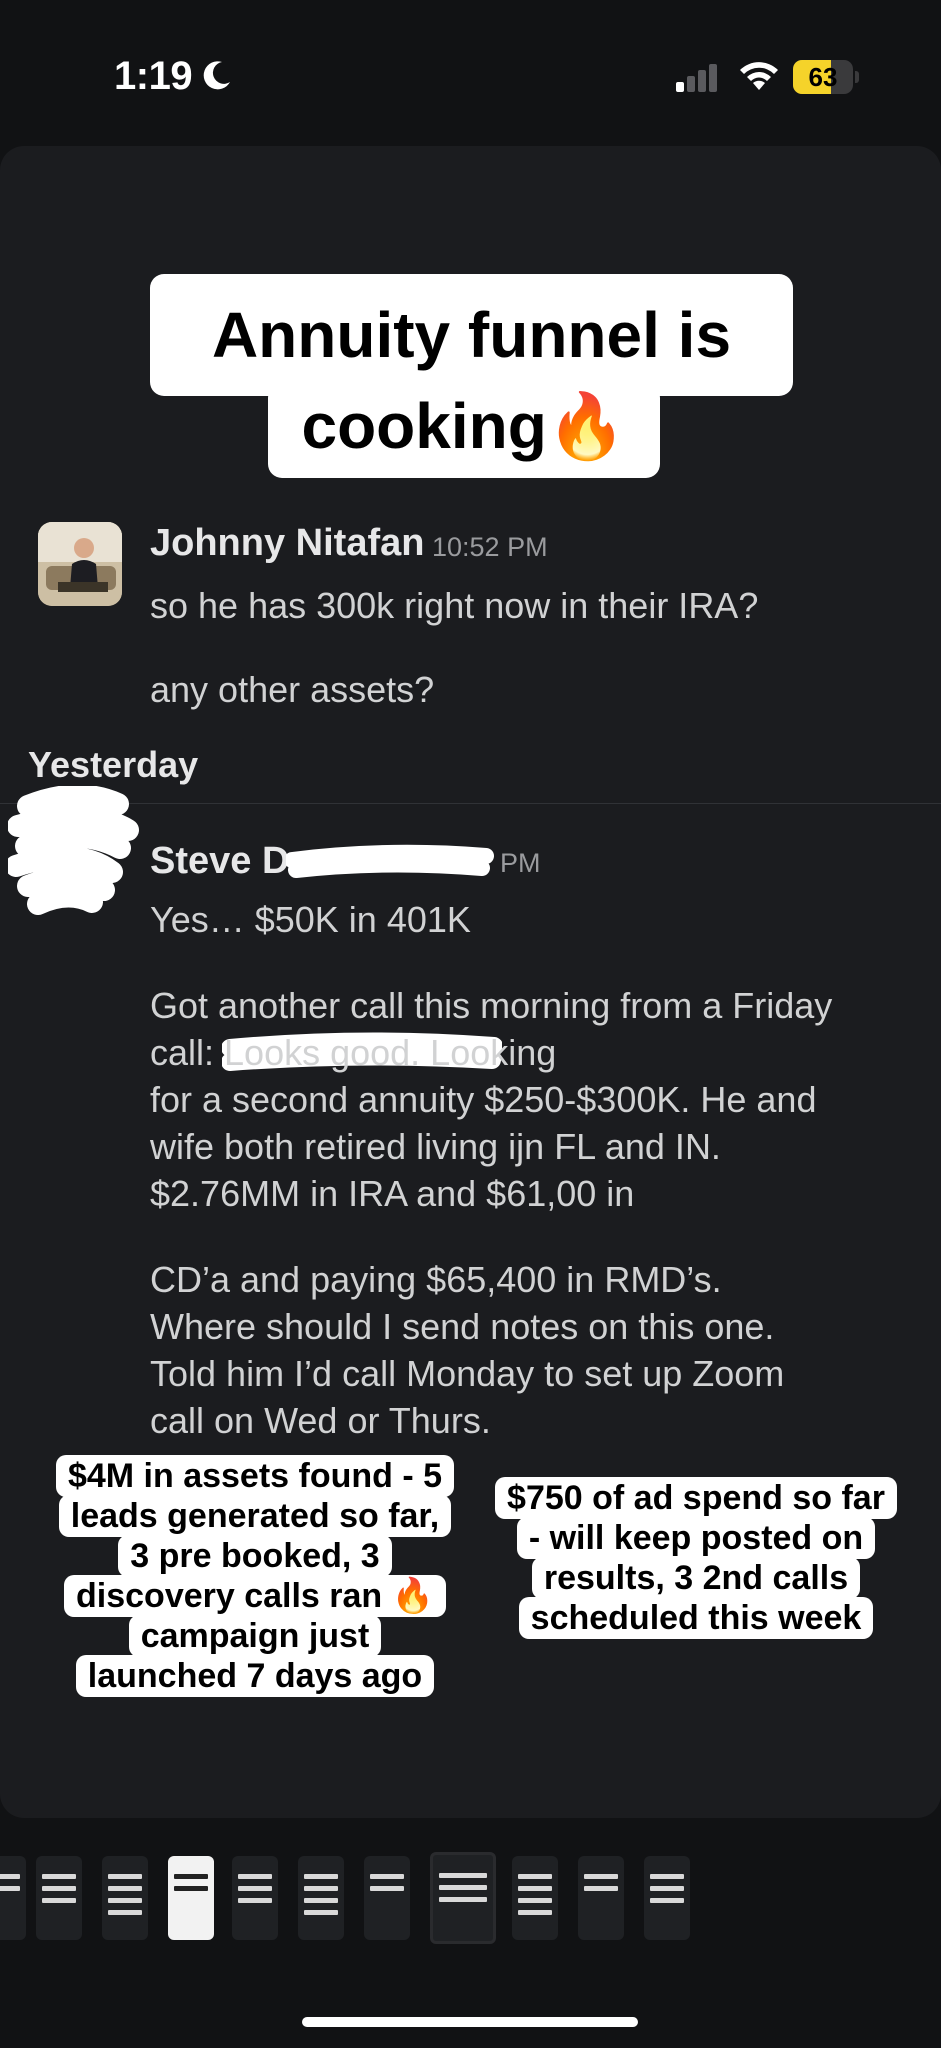 This screenshot has height=2048, width=941. I want to click on message-author: Johnny Nitafan, so click(287, 543).